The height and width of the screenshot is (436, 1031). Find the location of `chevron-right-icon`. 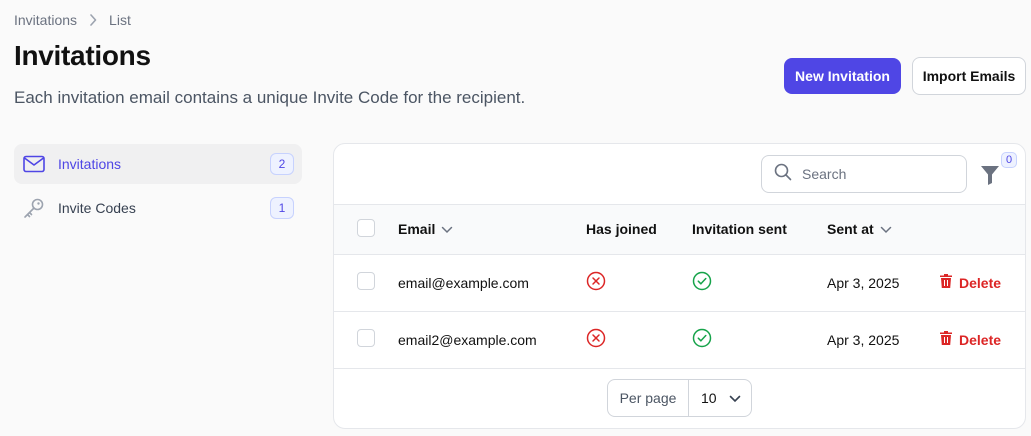

chevron-right-icon is located at coordinates (93, 20).